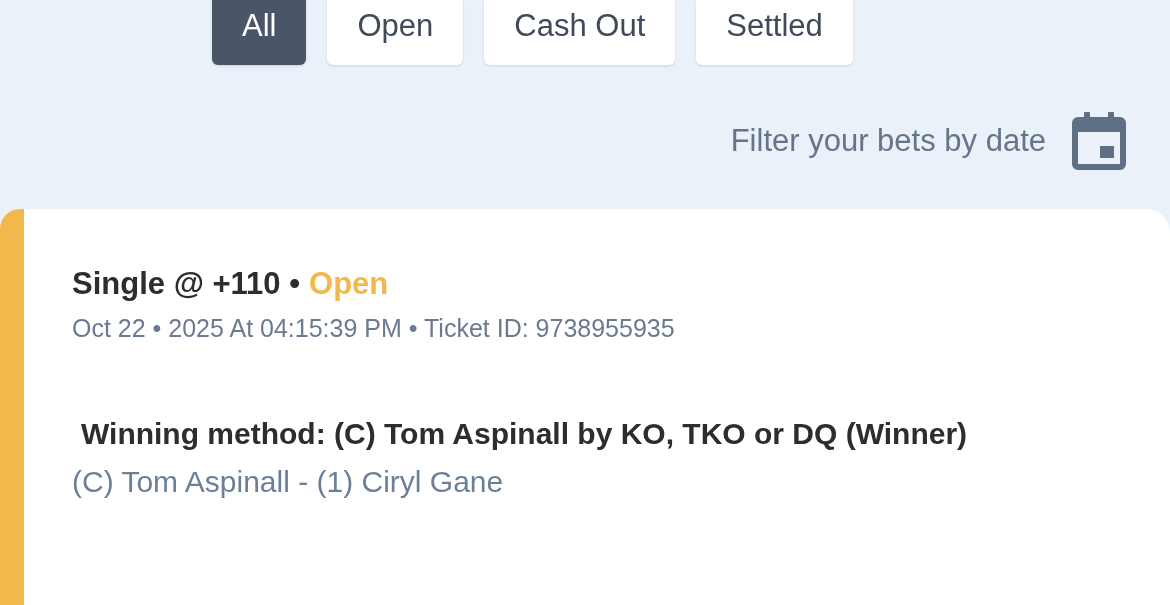 This screenshot has height=605, width=1170. I want to click on event-name: (C) Tom Aspinall - (1) Ciryl Gane, so click(288, 482).